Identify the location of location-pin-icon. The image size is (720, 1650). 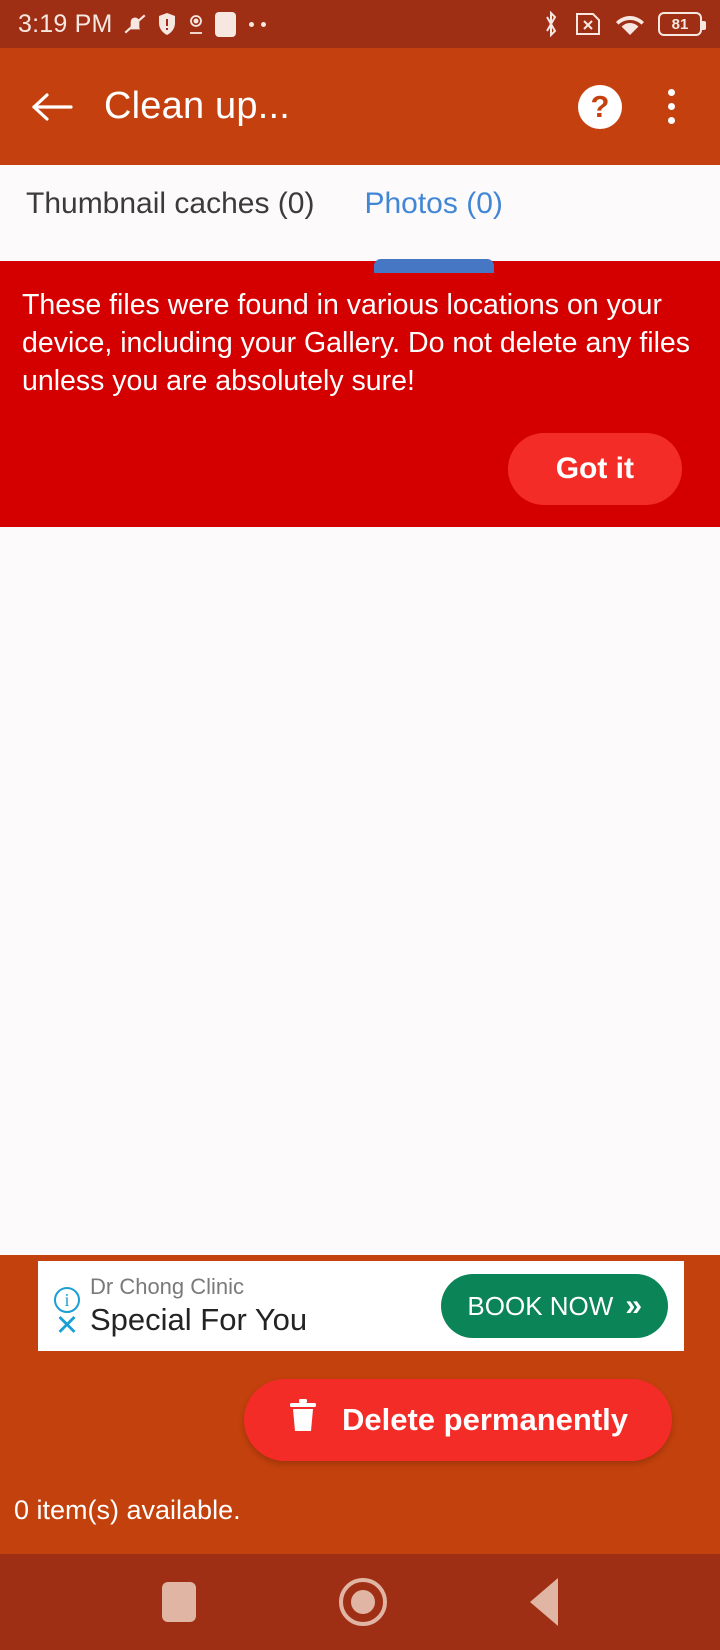
(196, 24).